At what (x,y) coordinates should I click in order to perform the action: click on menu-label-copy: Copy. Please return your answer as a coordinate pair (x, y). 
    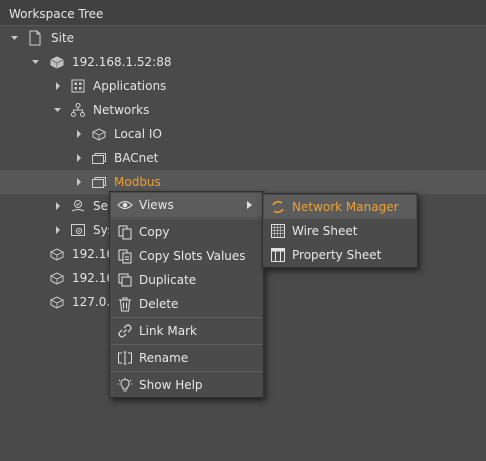
    Looking at the image, I should click on (154, 232).